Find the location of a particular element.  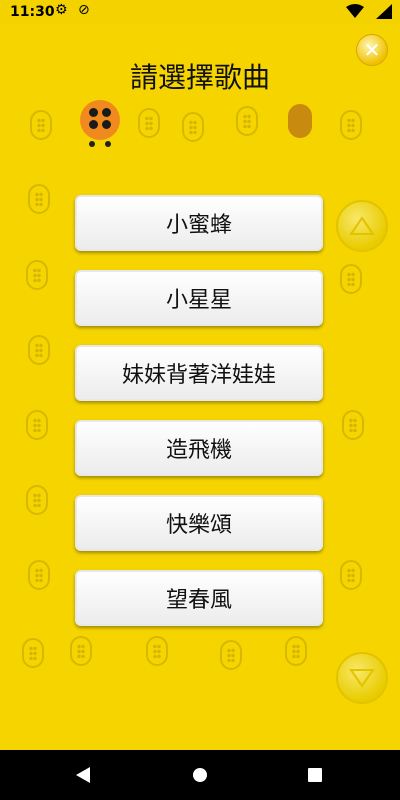

status-bar: 11:30 ⚙ ⊘ is located at coordinates (200, 12).